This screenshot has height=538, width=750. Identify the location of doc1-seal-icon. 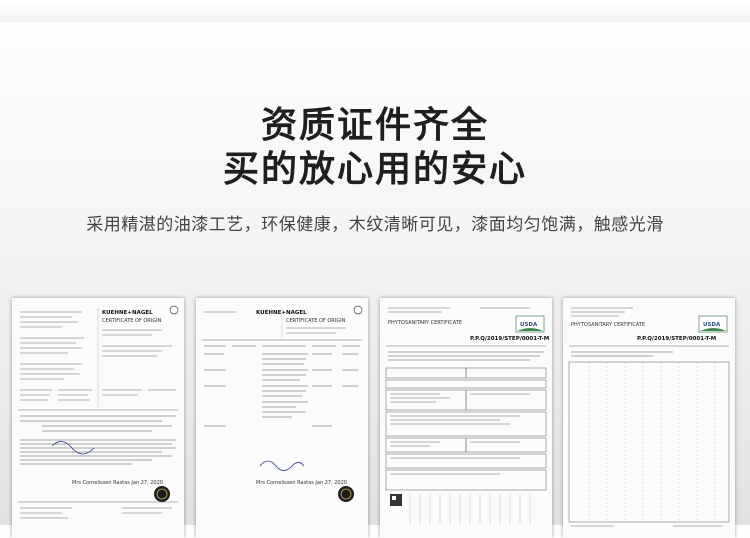
(162, 494).